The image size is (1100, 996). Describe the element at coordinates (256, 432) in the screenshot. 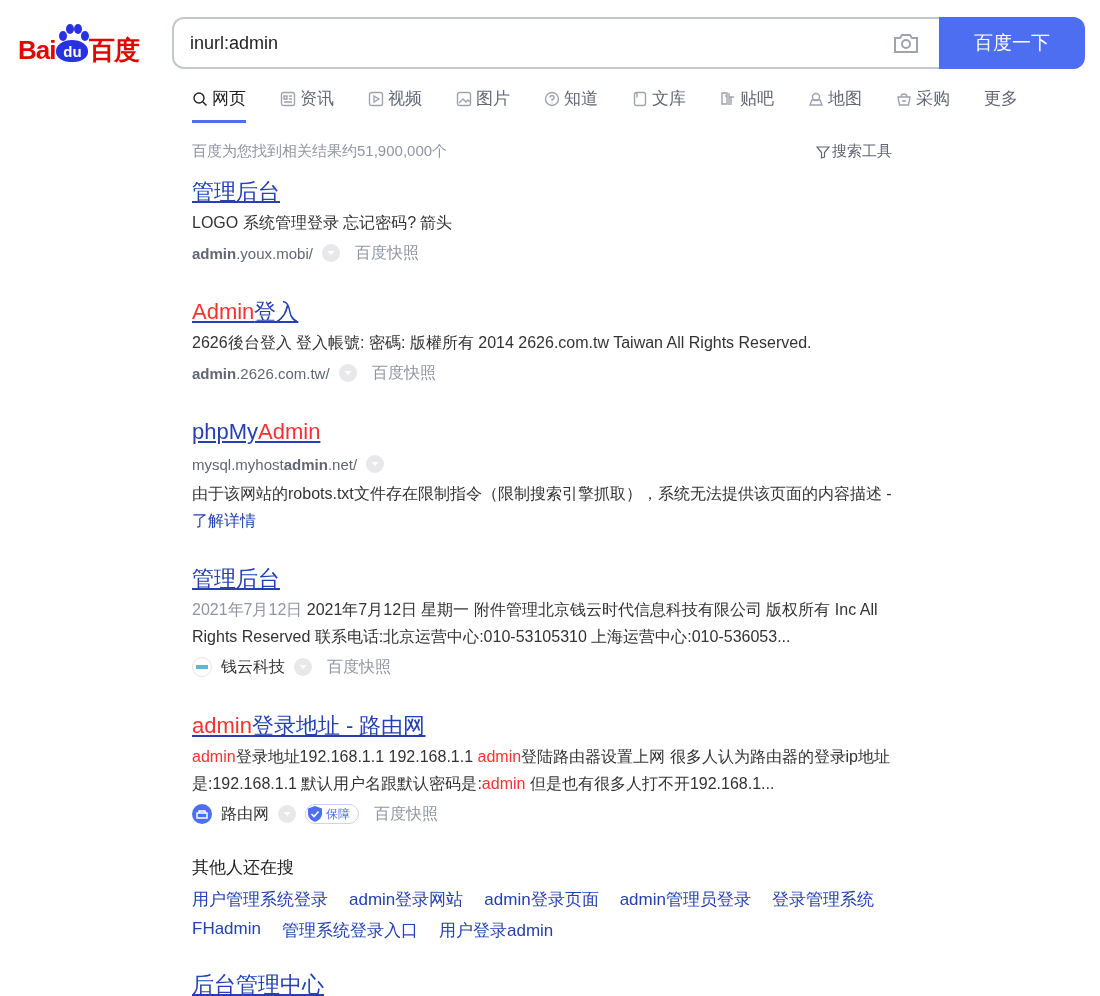

I see `result-title-link: phpMyAdmin` at that location.